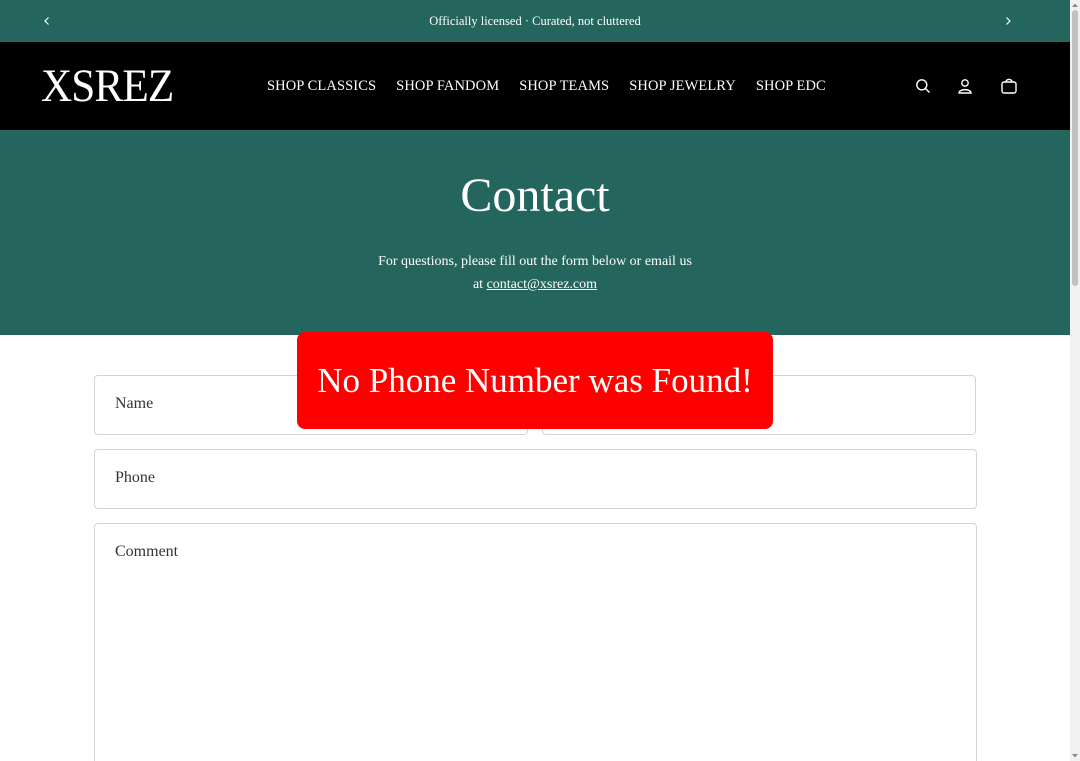  Describe the element at coordinates (1075, 148) in the screenshot. I see `scrollbar-thumb` at that location.